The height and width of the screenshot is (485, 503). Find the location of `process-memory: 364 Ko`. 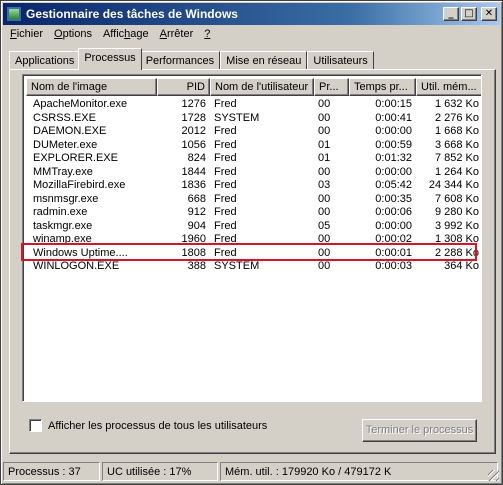

process-memory: 364 Ko is located at coordinates (461, 266).